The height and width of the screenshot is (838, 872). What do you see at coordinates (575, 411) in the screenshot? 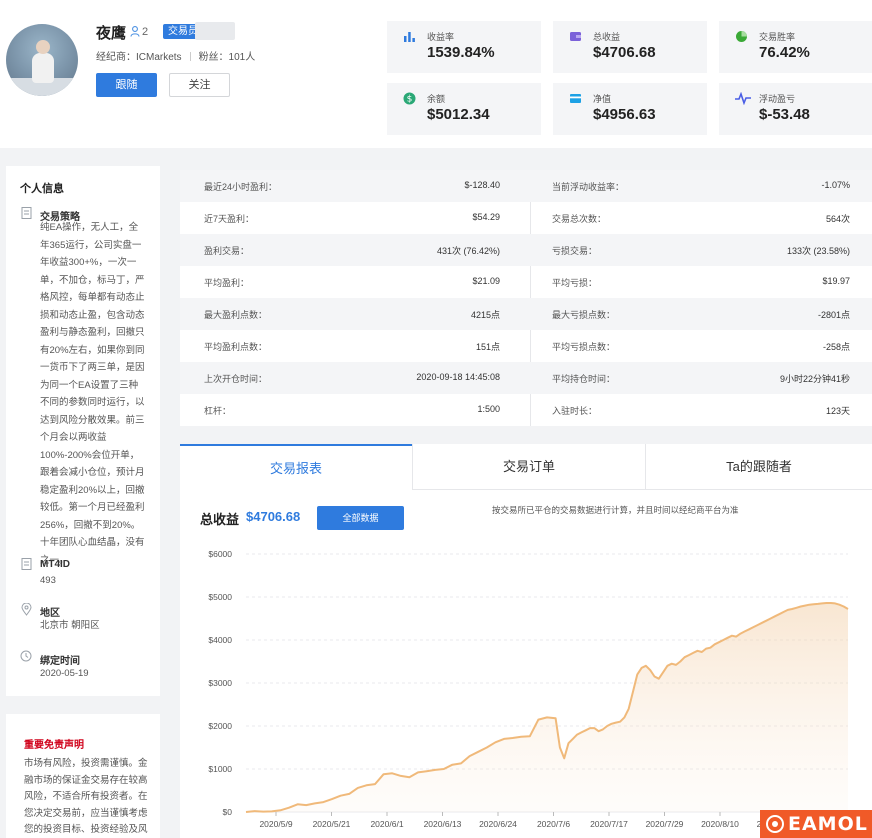
I see `stat-row-label: 入驻时长：` at bounding box center [575, 411].